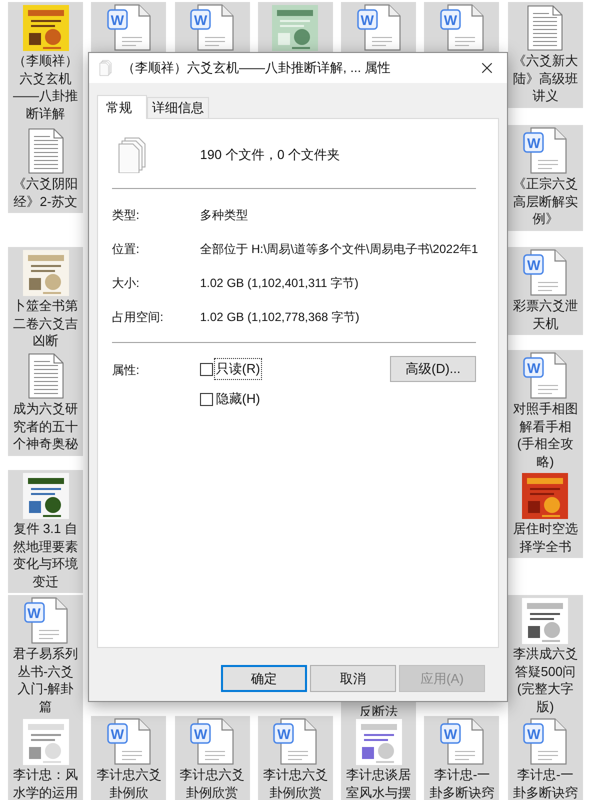  Describe the element at coordinates (238, 399) in the screenshot. I see `checkbox-label: 隐藏(H)` at that location.